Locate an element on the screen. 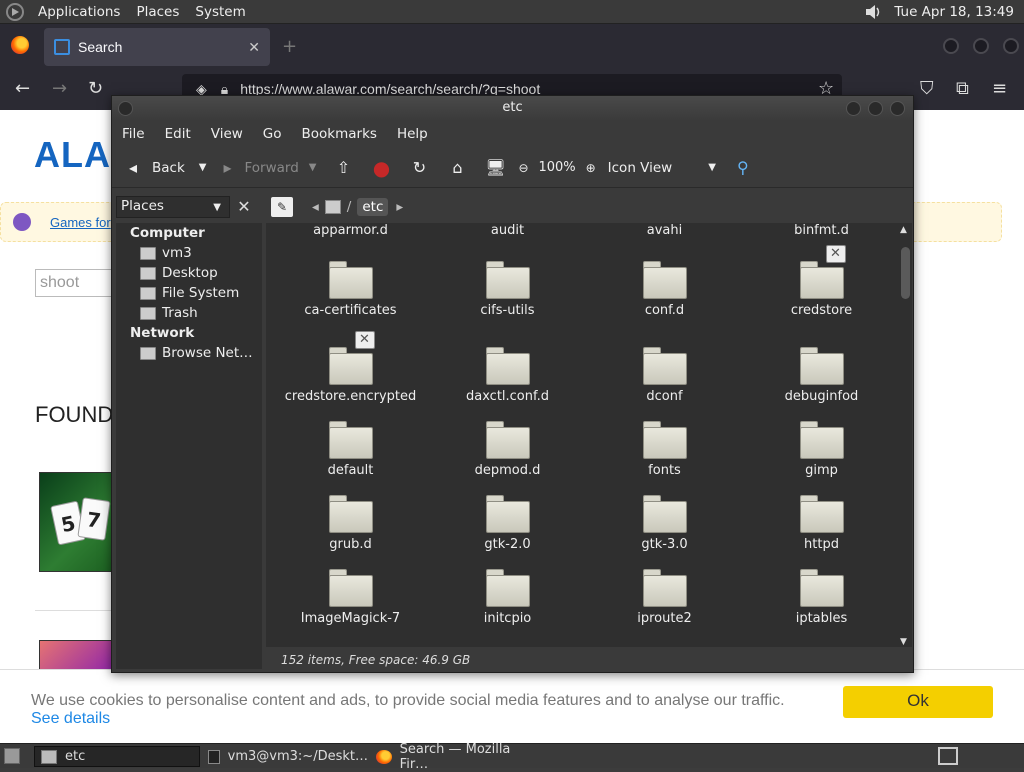  folder-item: dconf is located at coordinates (664, 375).